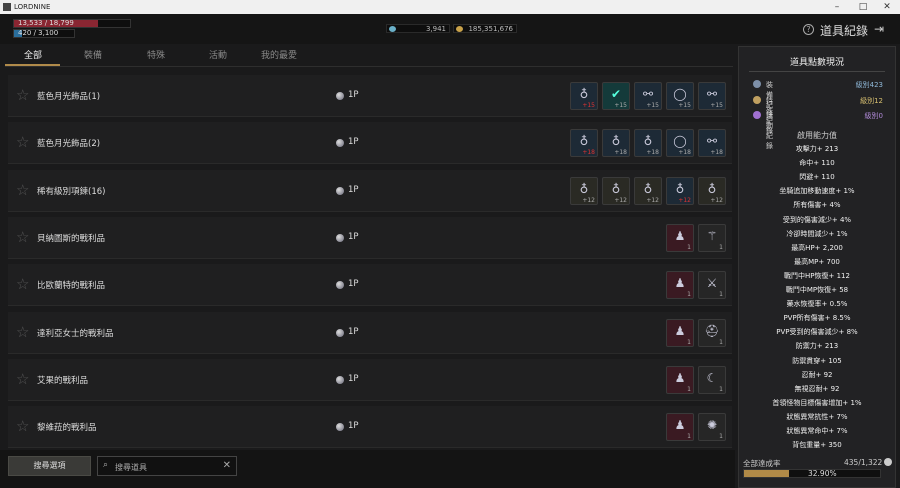  I want to click on clear-search-icon: ✕, so click(227, 465).